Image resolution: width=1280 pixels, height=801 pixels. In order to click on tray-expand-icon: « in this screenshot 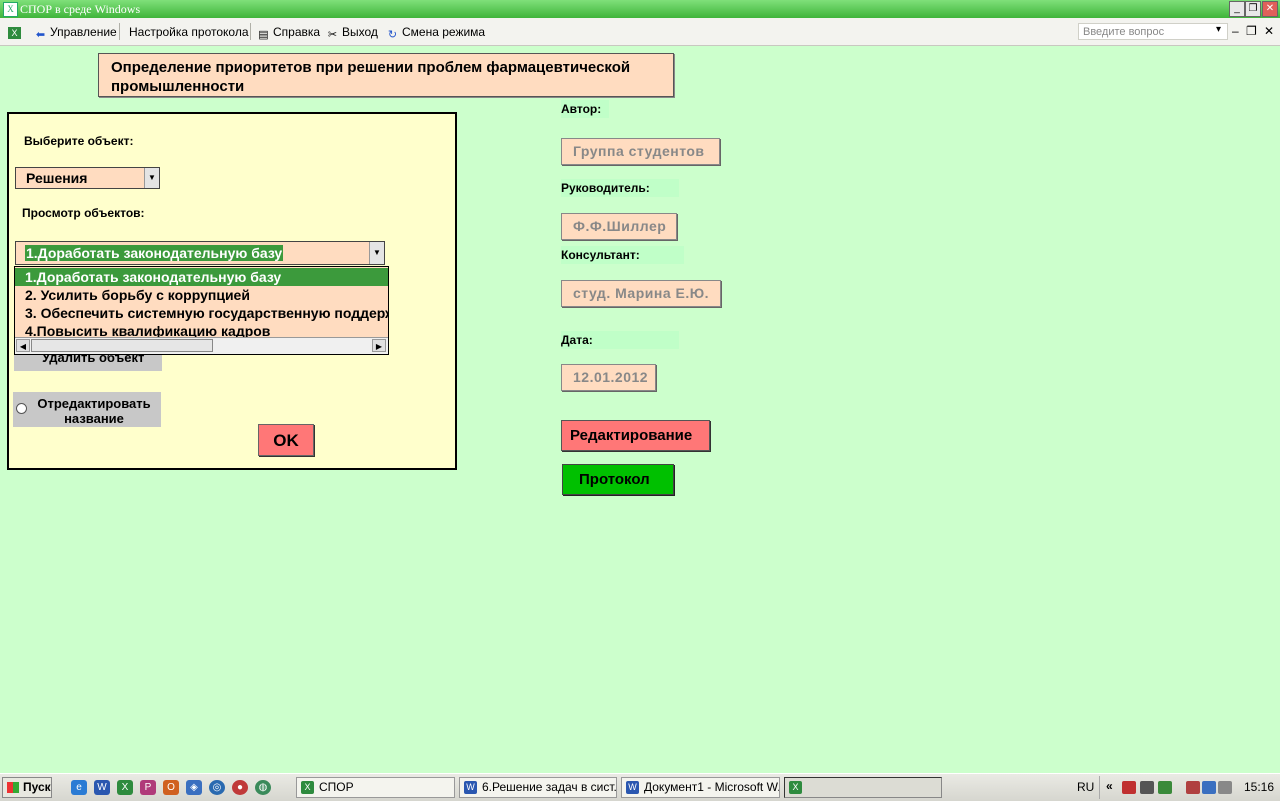, I will do `click(1109, 786)`.